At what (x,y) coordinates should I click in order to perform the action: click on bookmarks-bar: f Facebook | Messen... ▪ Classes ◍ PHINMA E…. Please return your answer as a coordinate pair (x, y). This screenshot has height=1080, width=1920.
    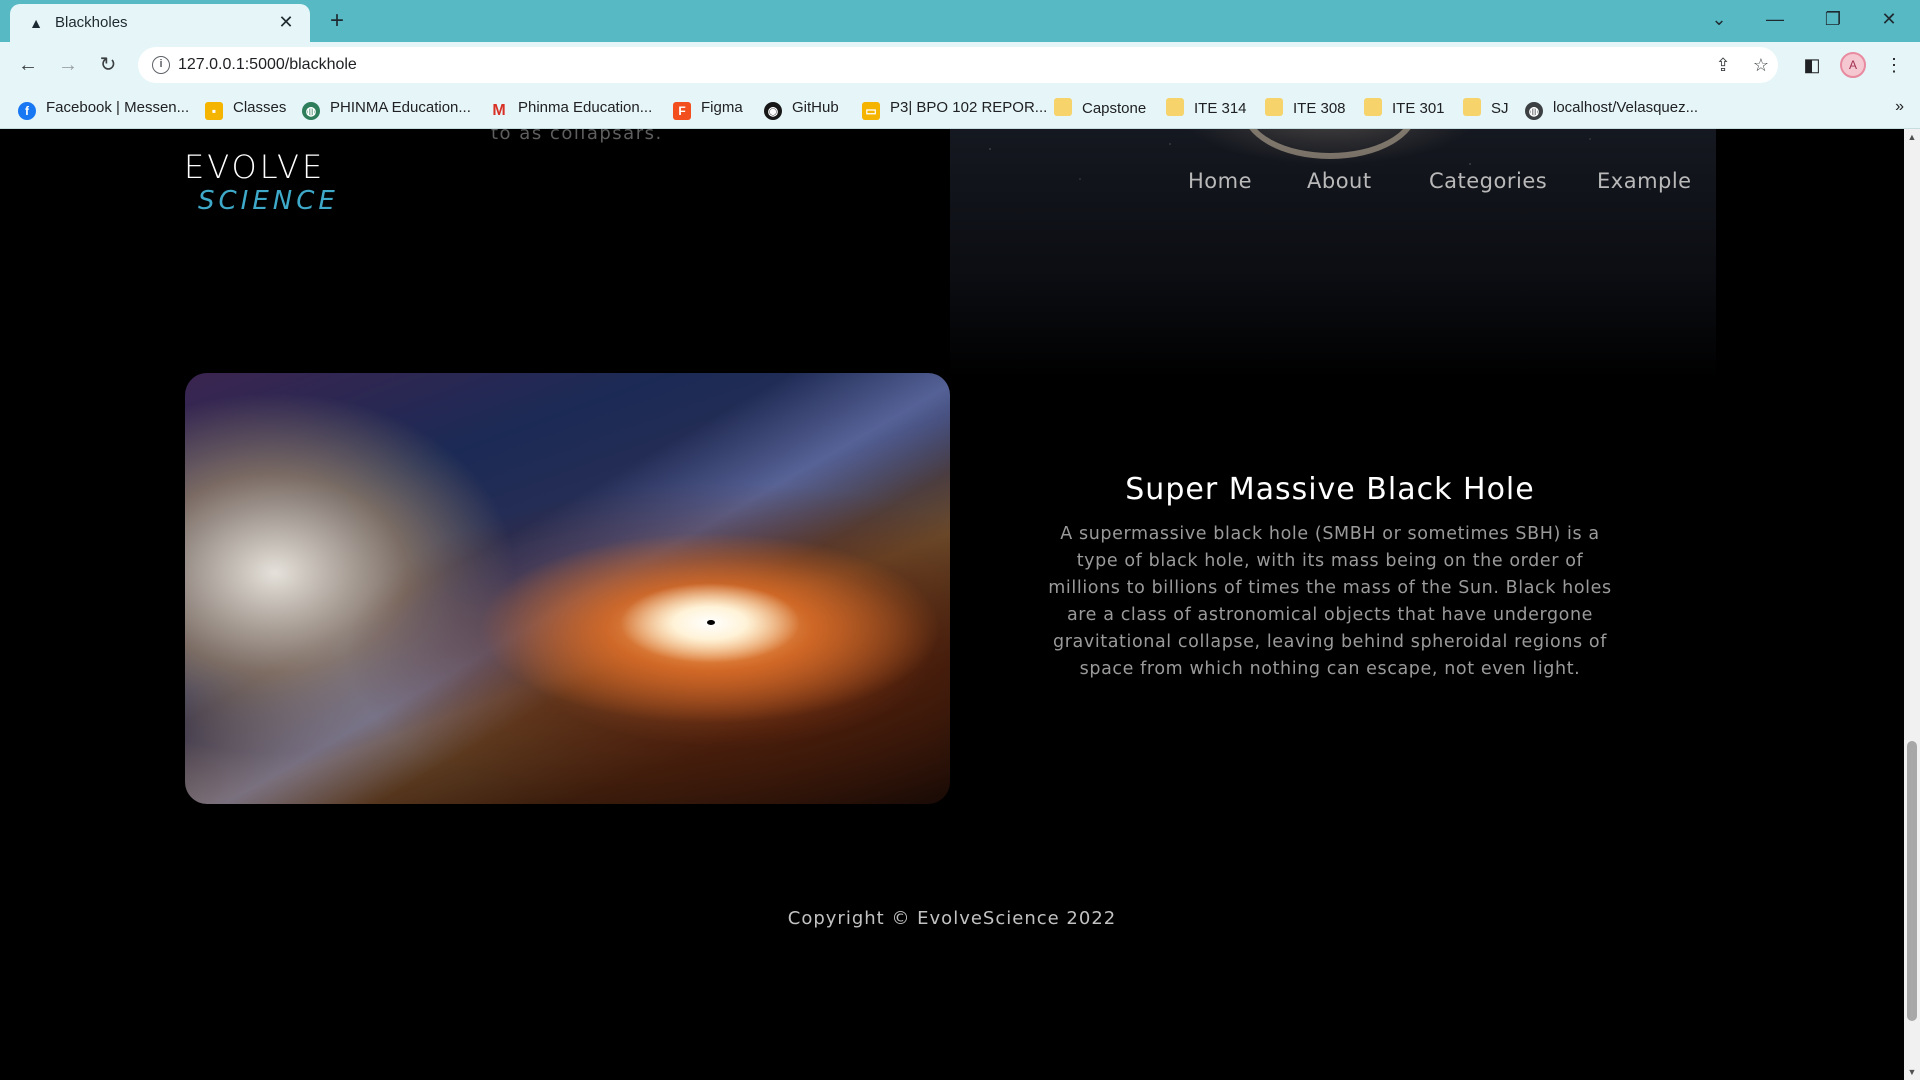
    Looking at the image, I should click on (960, 108).